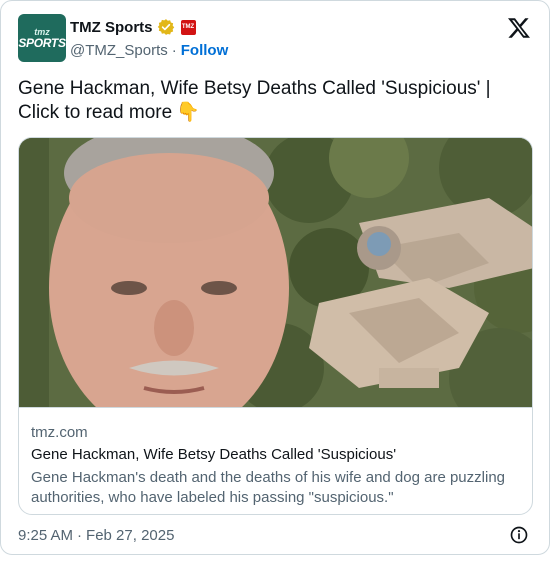 The image size is (552, 571). What do you see at coordinates (42, 31) in the screenshot?
I see `avatar-label-top: tmz` at bounding box center [42, 31].